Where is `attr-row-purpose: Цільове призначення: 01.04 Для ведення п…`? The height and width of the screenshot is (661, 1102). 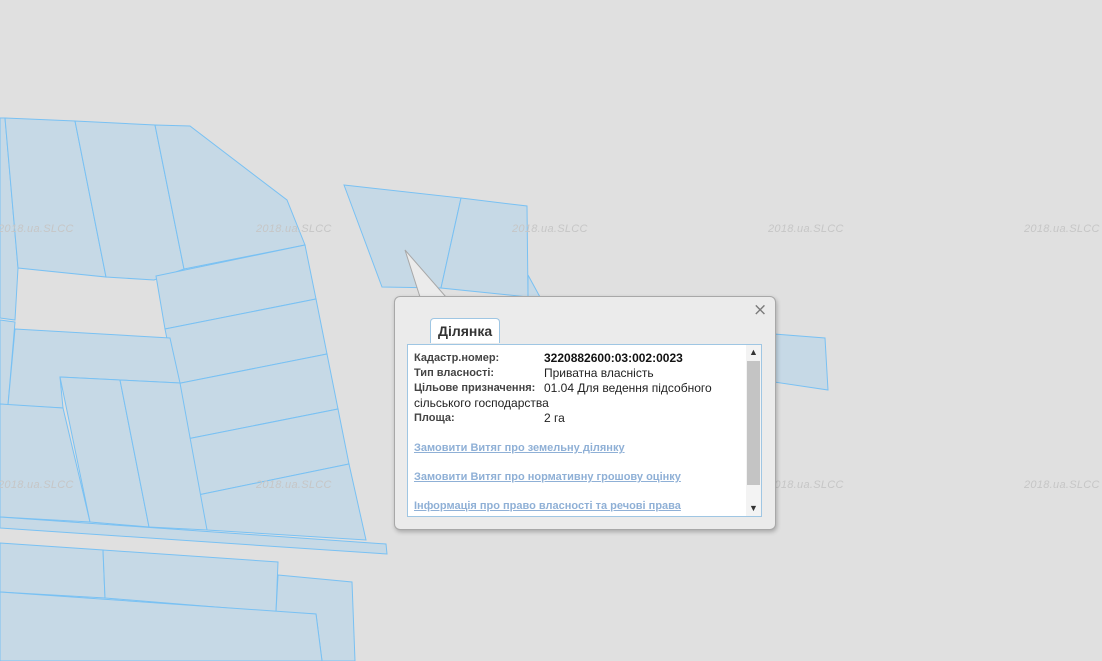 attr-row-purpose: Цільове призначення: 01.04 Для ведення п… is located at coordinates (579, 396).